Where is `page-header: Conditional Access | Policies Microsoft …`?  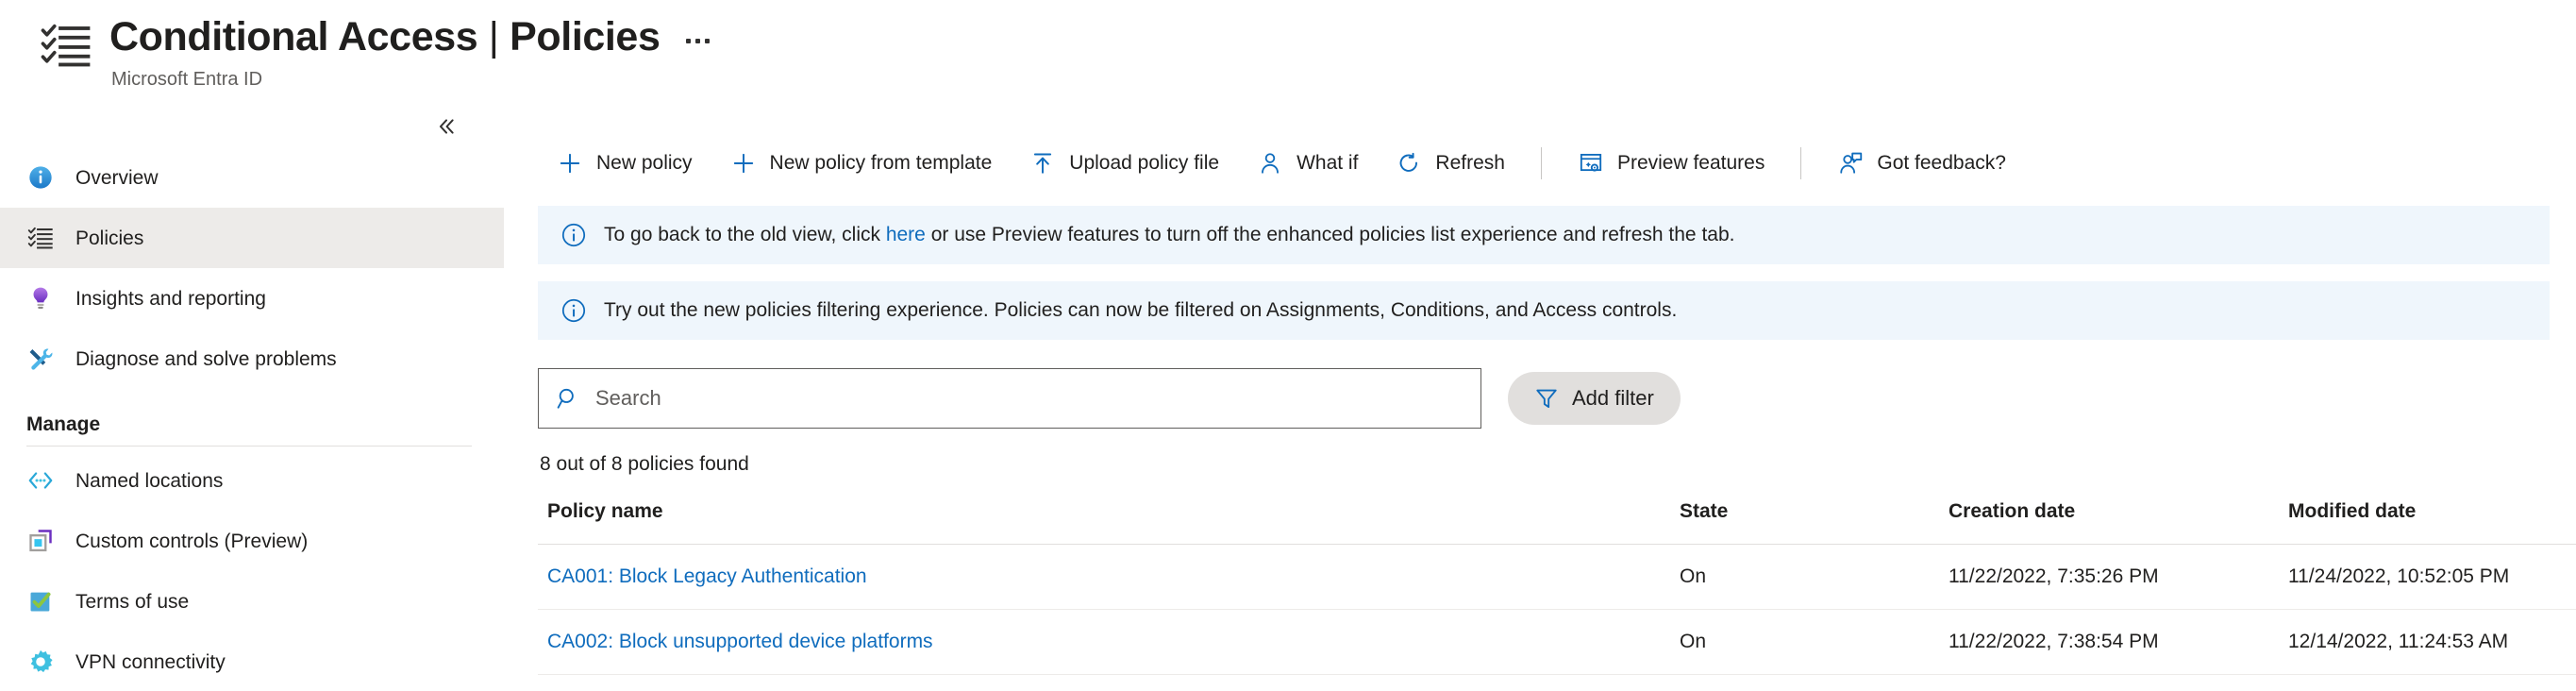
page-header: Conditional Access | Policies Microsoft … is located at coordinates (1288, 51).